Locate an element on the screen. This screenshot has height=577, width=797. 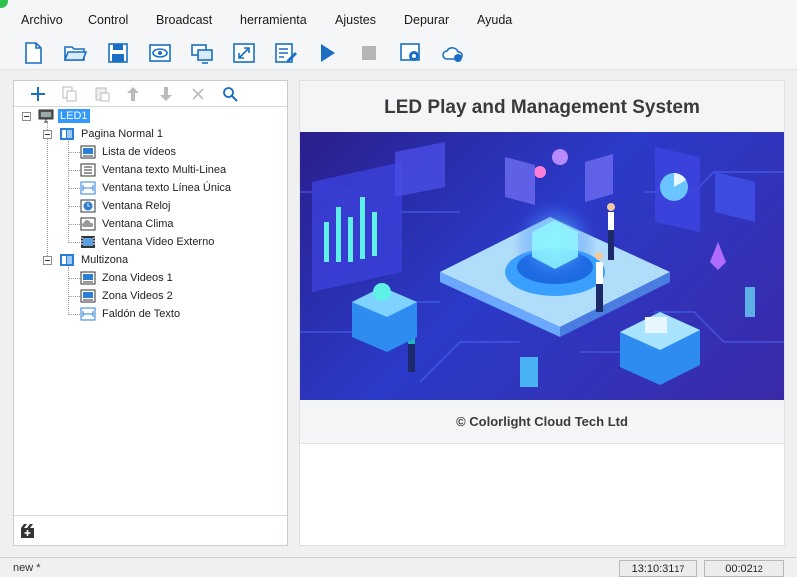
led-screen-icon is located at coordinates (46, 116).